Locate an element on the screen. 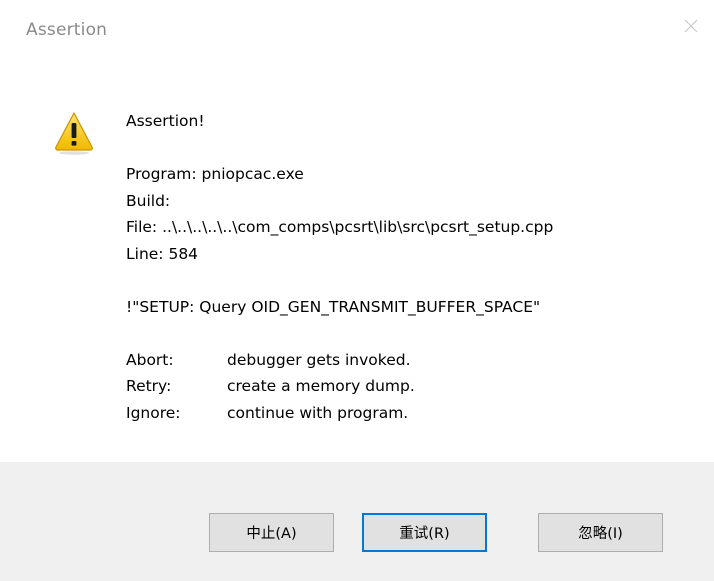 The image size is (714, 581). option-key: Retry: is located at coordinates (149, 386).